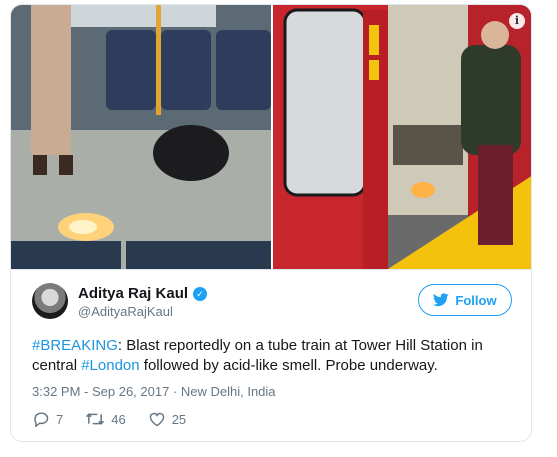  Describe the element at coordinates (441, 300) in the screenshot. I see `twitter-bird-icon` at that location.